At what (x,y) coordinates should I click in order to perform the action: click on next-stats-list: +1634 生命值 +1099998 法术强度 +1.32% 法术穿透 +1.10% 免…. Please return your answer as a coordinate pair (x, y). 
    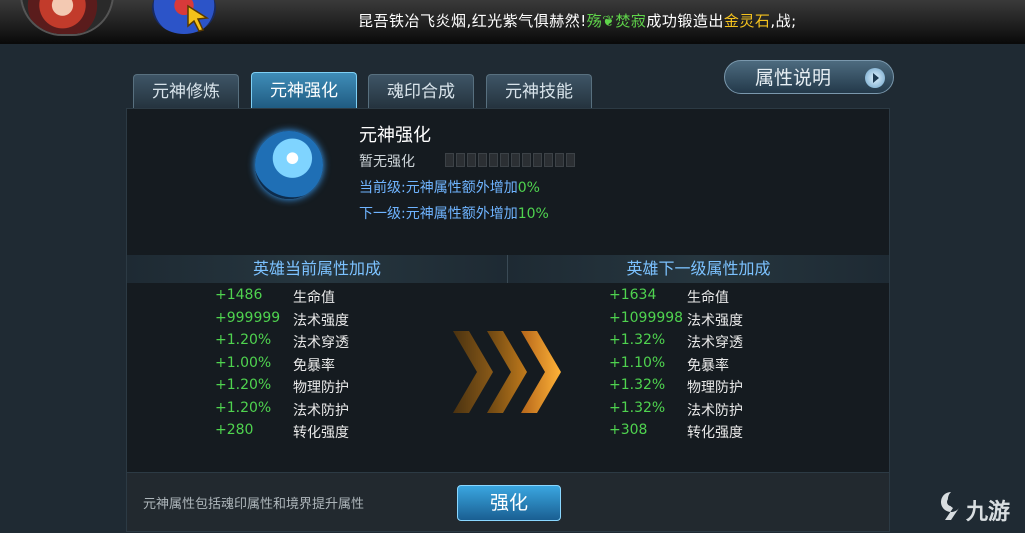
    Looking at the image, I should click on (676, 366).